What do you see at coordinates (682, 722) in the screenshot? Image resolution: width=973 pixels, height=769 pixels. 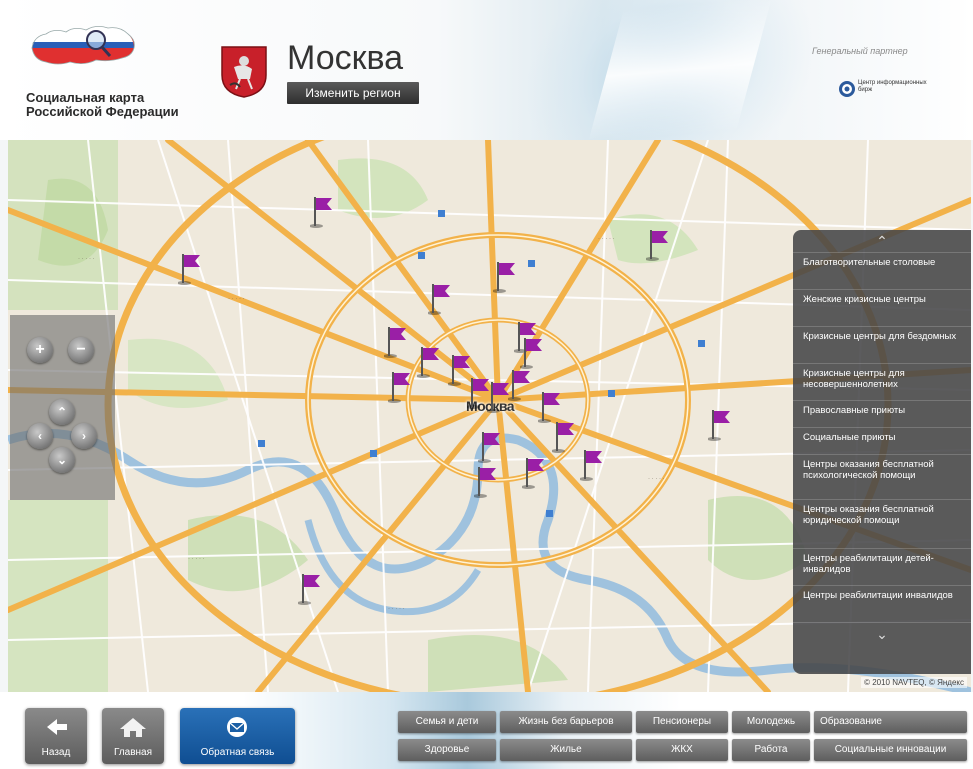 I see `tag-pensioners: Пенсионеры` at bounding box center [682, 722].